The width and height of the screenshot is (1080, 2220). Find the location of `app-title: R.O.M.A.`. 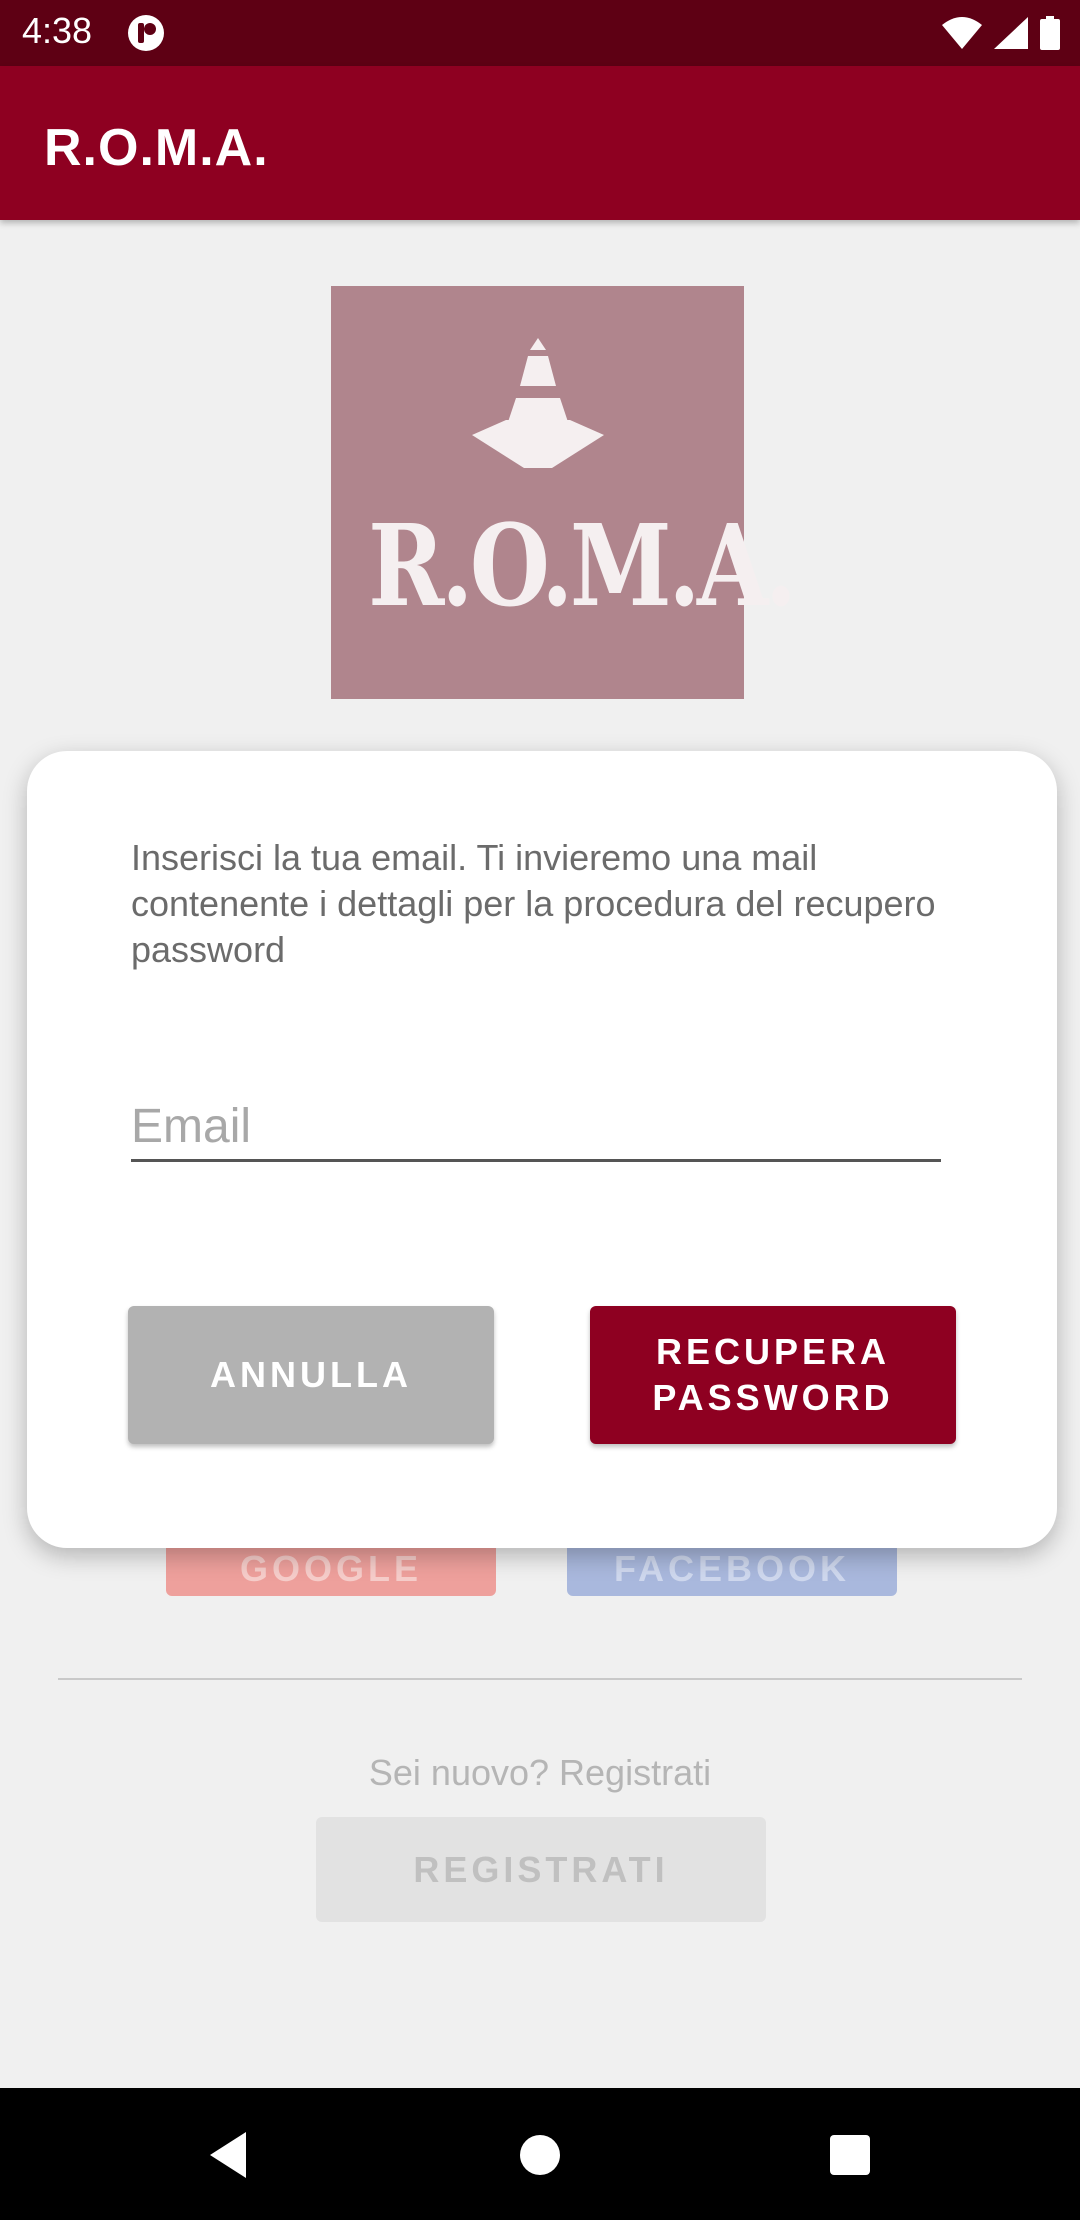

app-title: R.O.M.A. is located at coordinates (156, 148).